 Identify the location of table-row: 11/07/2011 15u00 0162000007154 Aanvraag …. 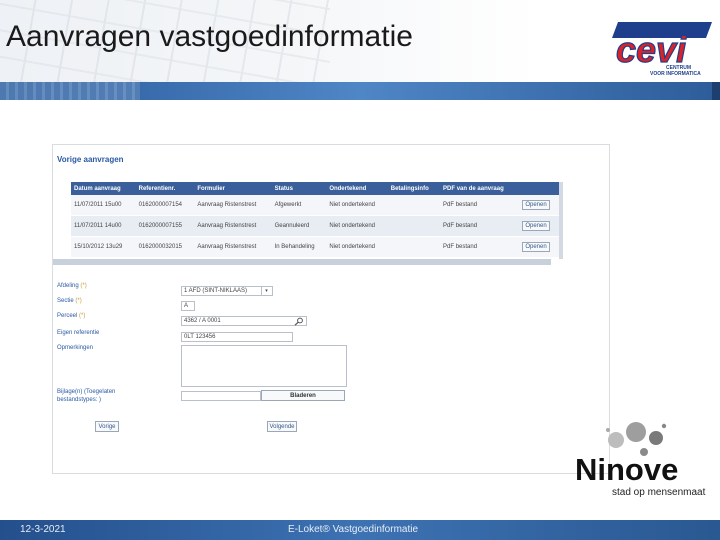
(315, 205).